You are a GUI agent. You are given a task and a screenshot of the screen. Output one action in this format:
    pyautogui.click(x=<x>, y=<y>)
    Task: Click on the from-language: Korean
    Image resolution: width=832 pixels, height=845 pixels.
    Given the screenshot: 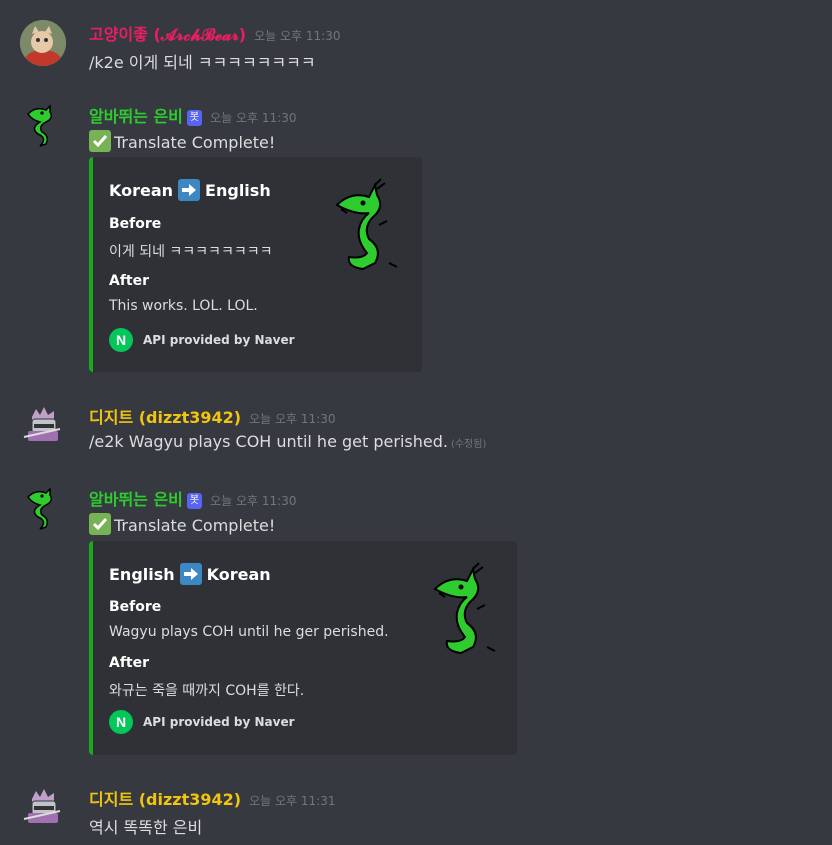 What is the action you would take?
    pyautogui.click(x=141, y=190)
    